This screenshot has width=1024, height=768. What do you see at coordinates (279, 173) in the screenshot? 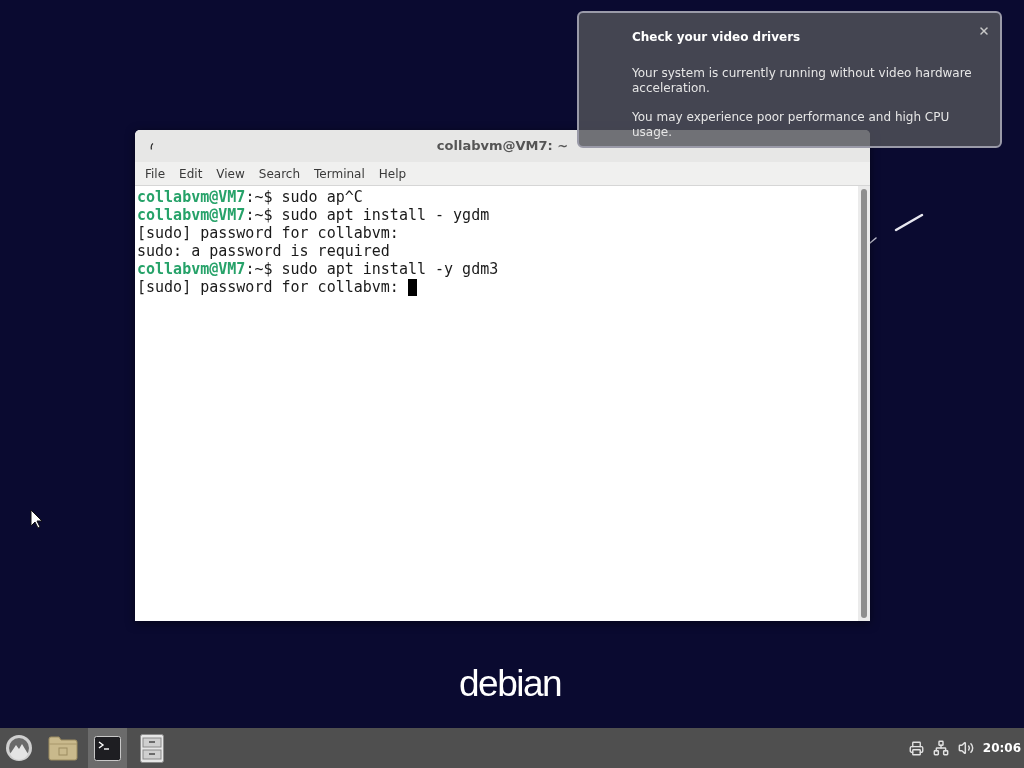
I see `menu-item: Search` at bounding box center [279, 173].